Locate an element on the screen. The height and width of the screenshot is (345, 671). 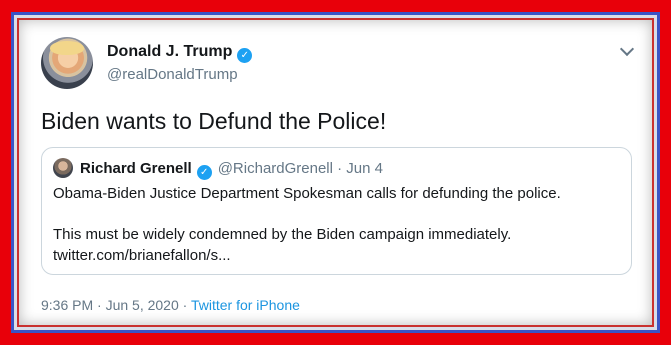
quoted-author-meta: @RichardGrenell · Jun 4 is located at coordinates (300, 168).